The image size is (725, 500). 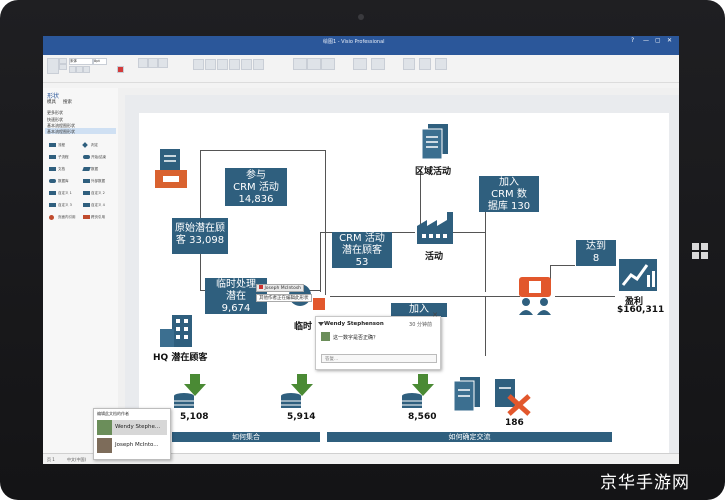 I want to click on style-5-button, so click(x=246, y=64).